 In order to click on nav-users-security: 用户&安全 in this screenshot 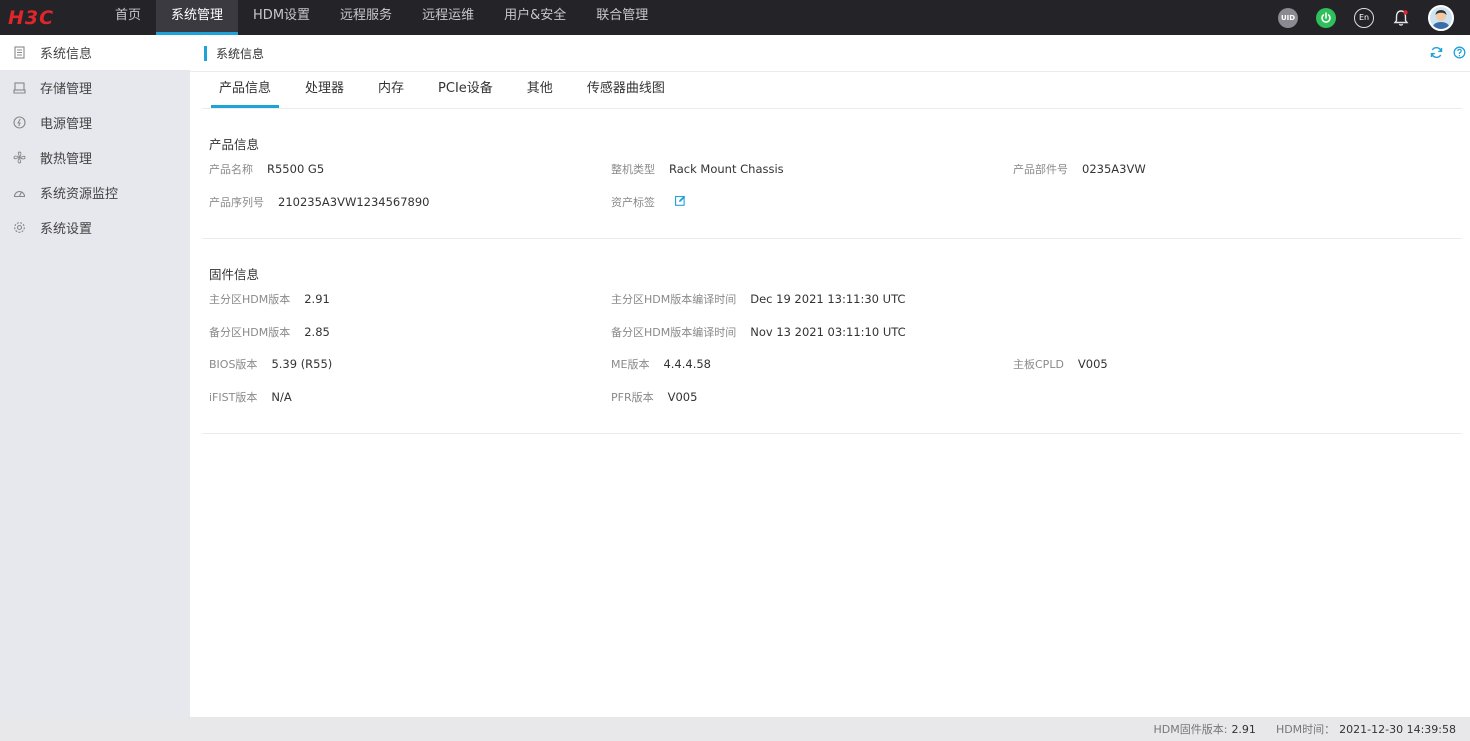, I will do `click(535, 17)`.